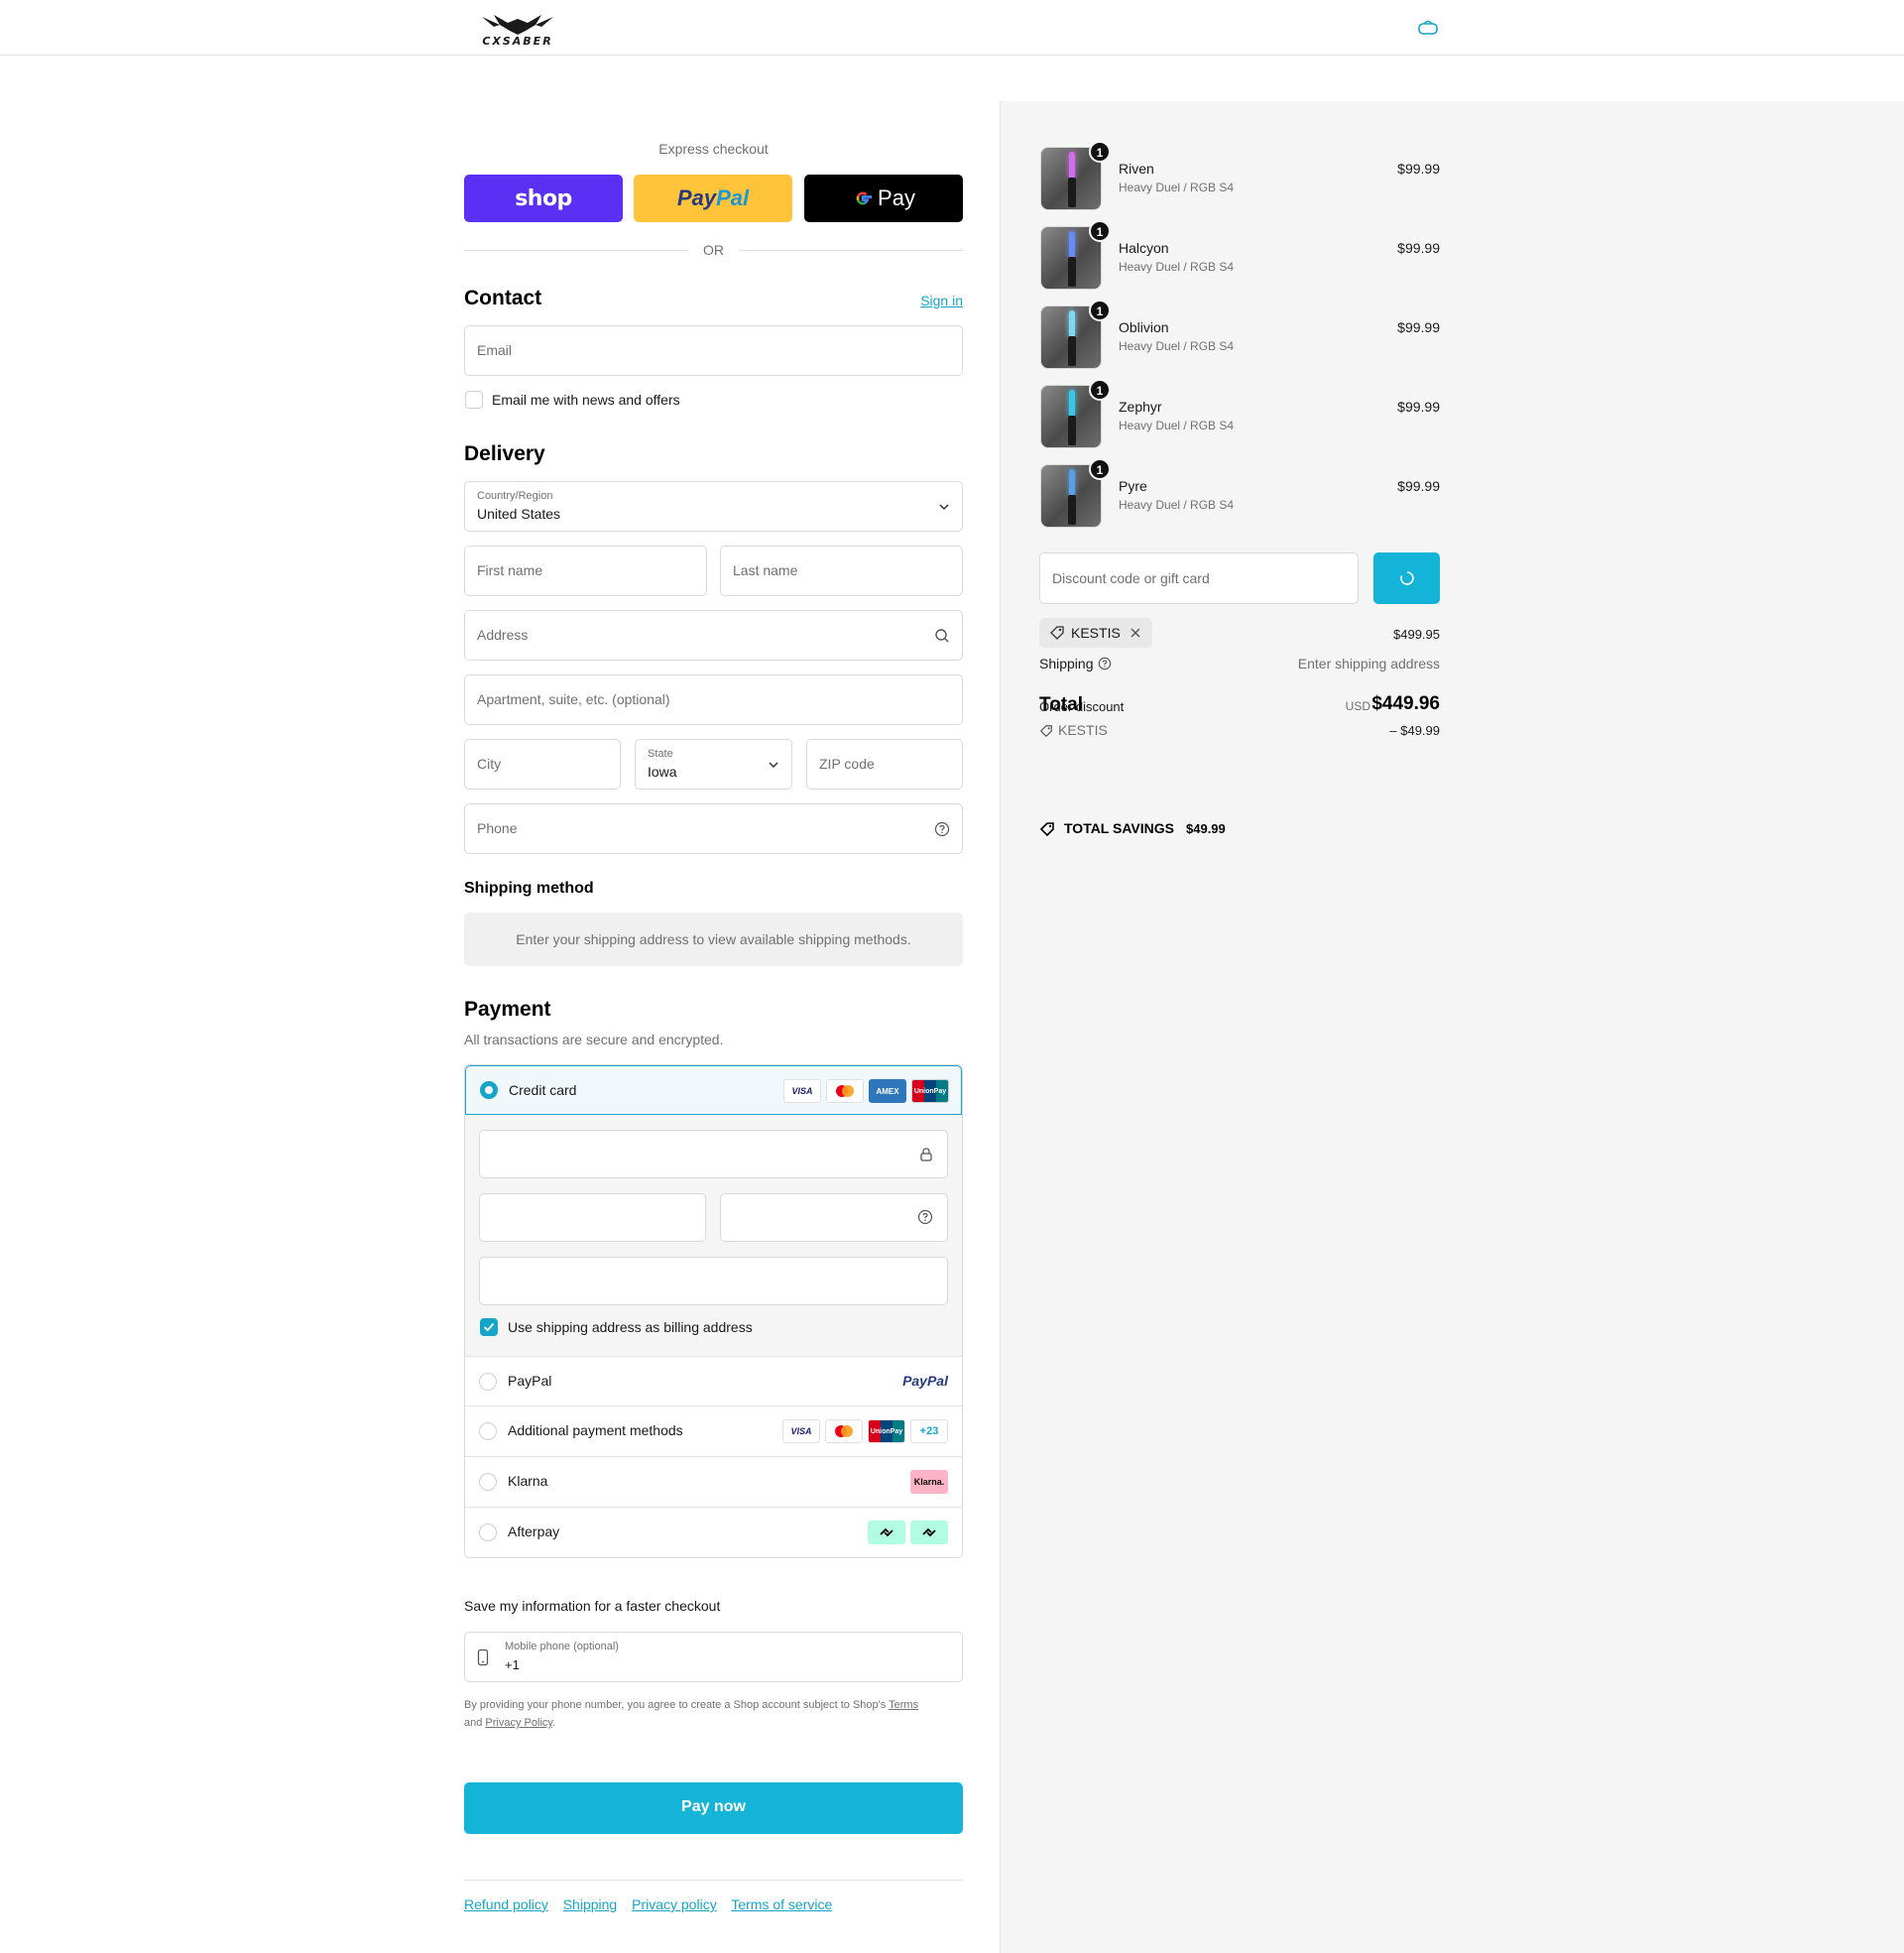  I want to click on privacy-policy-link: Privacy Policy, so click(518, 1723).